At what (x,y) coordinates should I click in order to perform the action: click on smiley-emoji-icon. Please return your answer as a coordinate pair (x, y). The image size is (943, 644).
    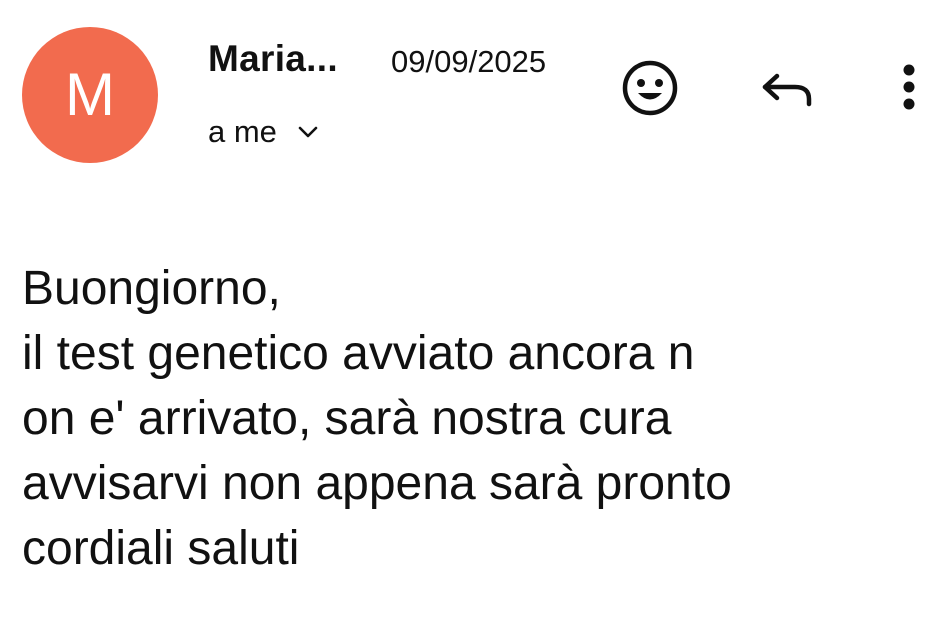
    Looking at the image, I should click on (650, 90).